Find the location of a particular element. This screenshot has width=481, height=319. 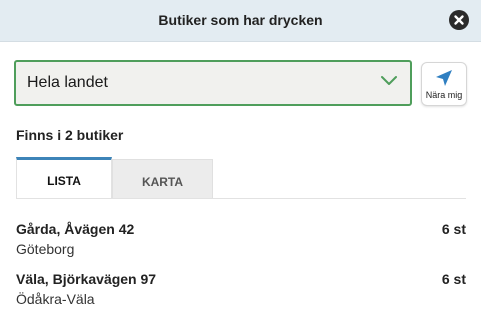

chevron-down-icon is located at coordinates (389, 80).